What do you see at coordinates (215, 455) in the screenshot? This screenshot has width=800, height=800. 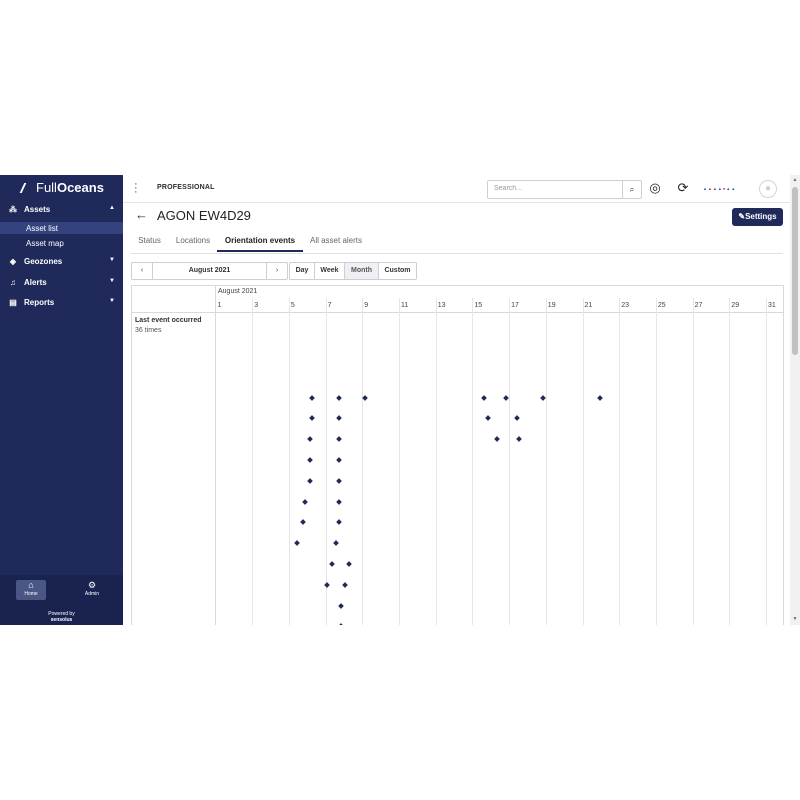 I see `label-column-divider` at bounding box center [215, 455].